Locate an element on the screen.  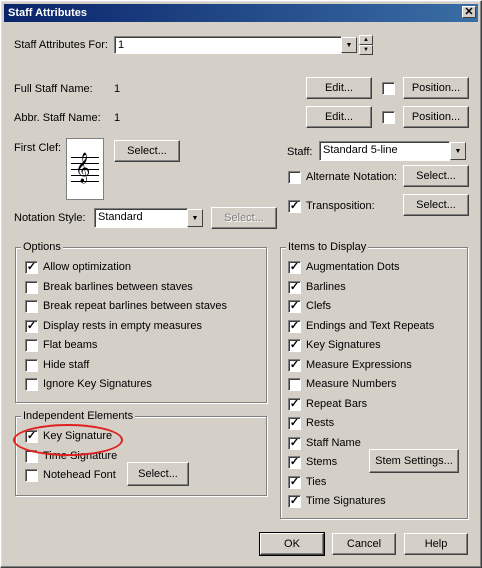
staff-for-dropdown-button: ▼ is located at coordinates (349, 45).